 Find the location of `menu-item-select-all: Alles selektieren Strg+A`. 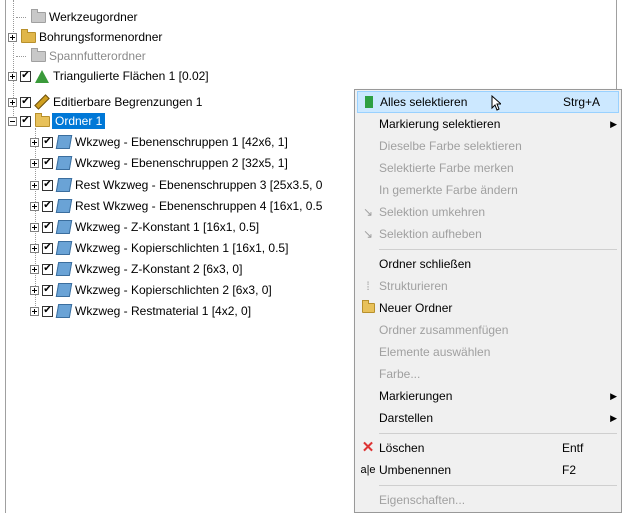

menu-item-select-all: Alles selektieren Strg+A is located at coordinates (488, 102).